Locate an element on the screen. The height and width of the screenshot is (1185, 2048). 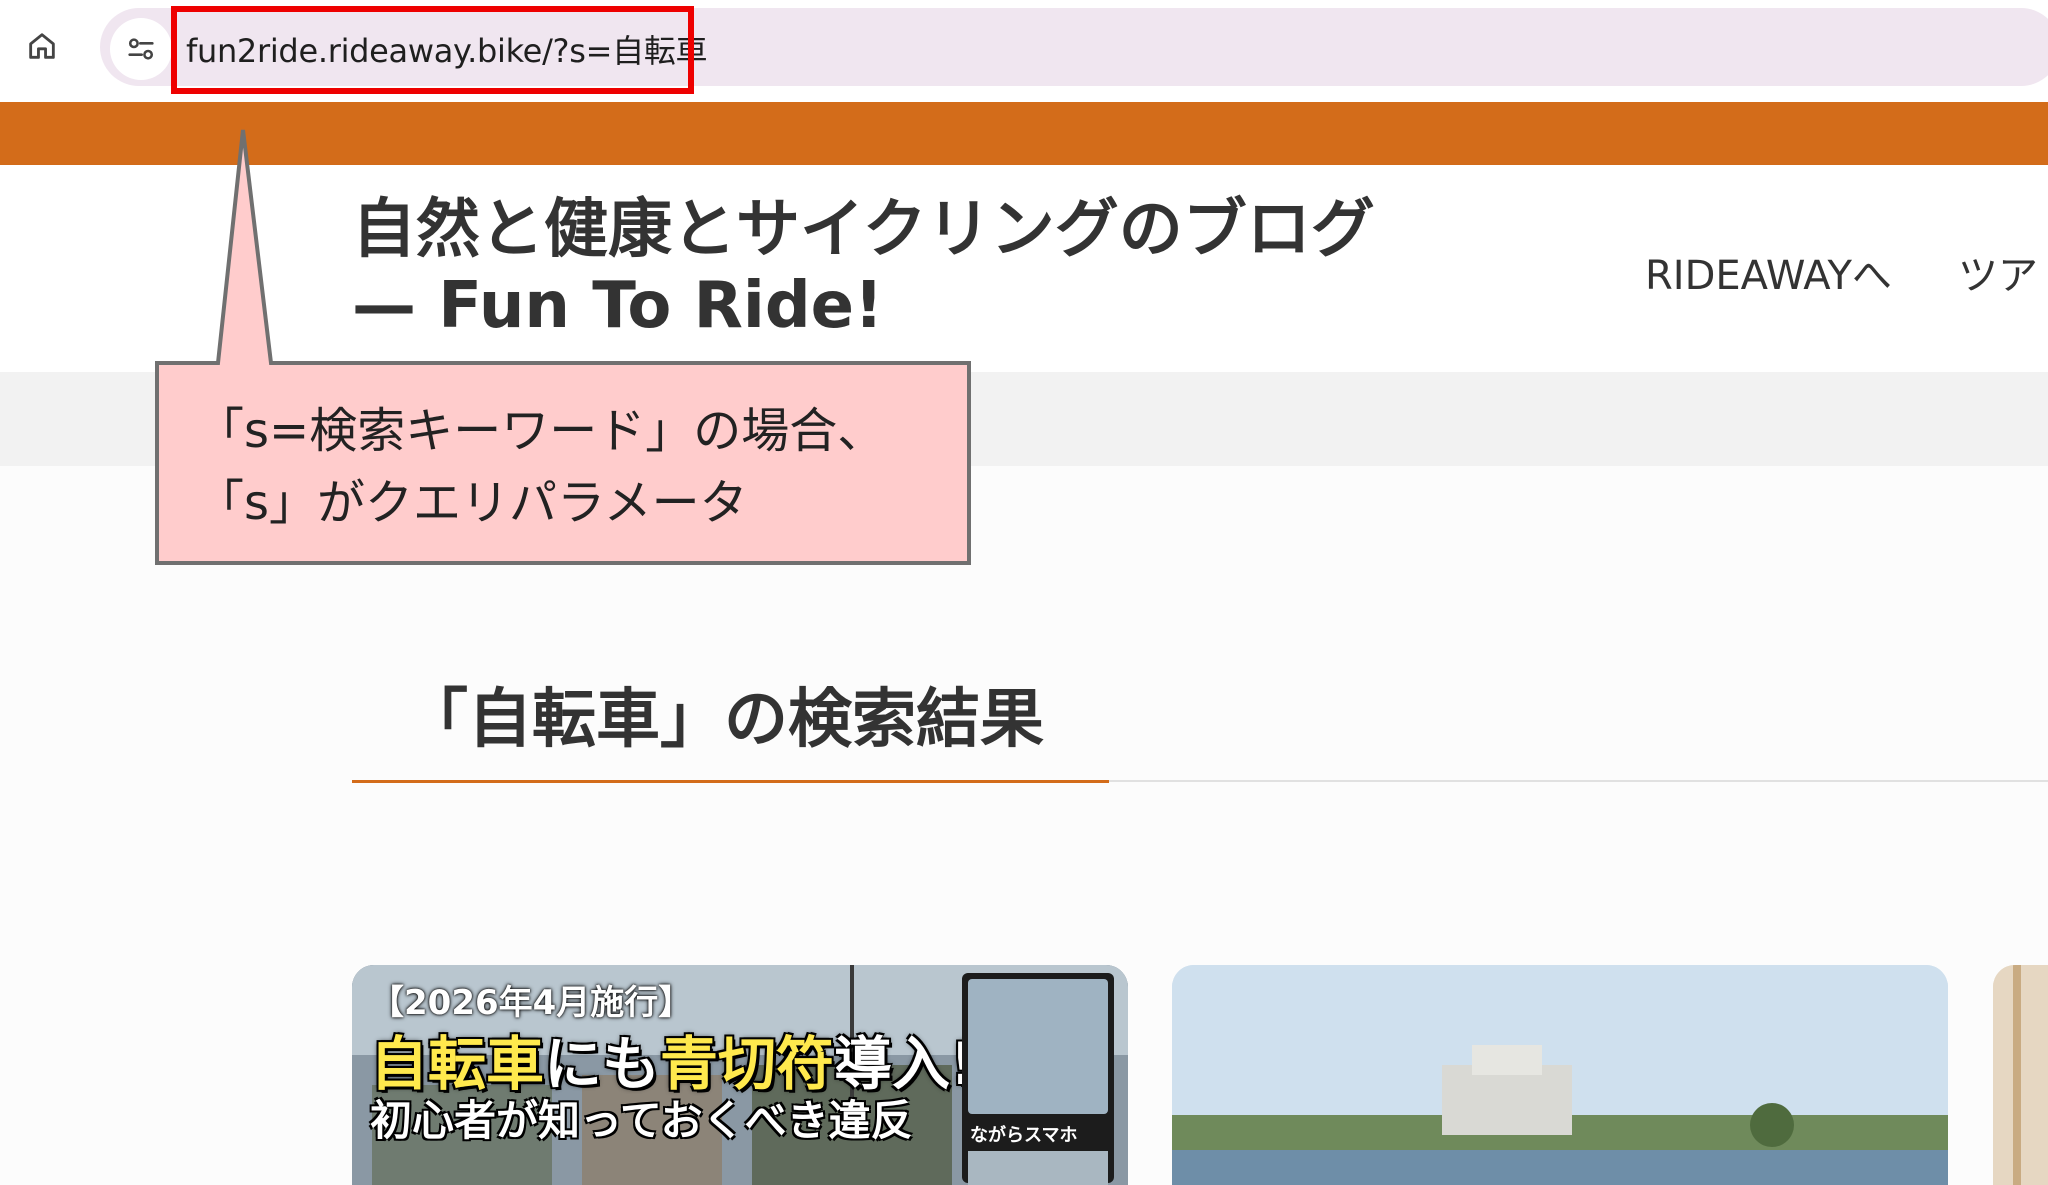
search-results-heading: 「自転車」の検索結果 is located at coordinates (724, 720).